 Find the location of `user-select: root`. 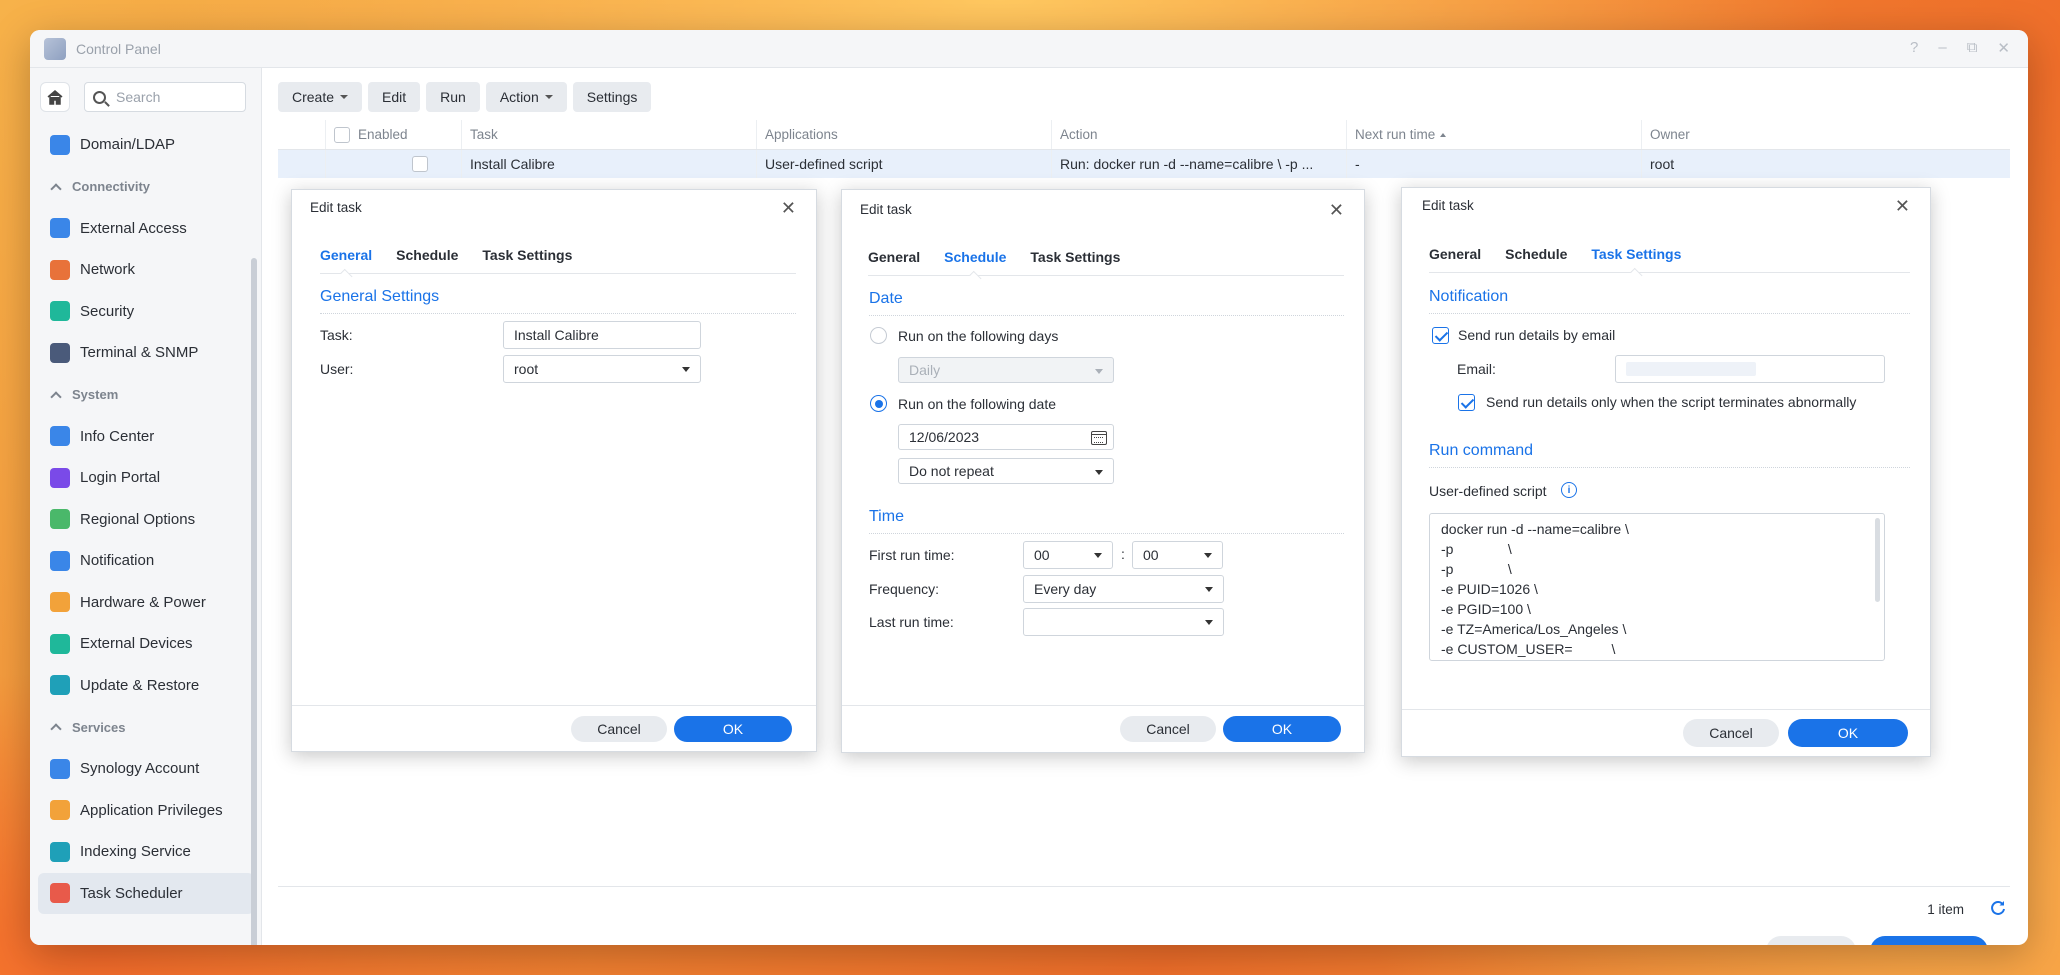

user-select: root is located at coordinates (602, 369).